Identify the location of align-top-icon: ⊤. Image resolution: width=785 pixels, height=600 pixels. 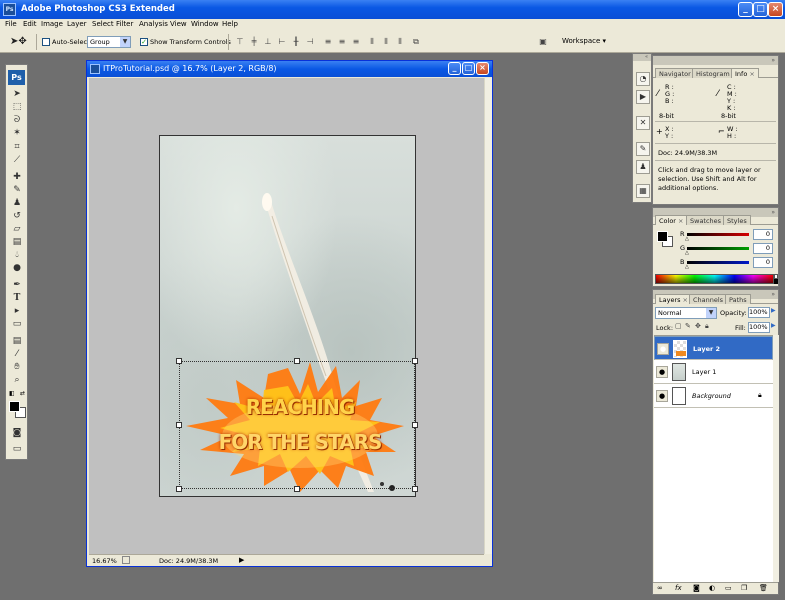
(240, 42).